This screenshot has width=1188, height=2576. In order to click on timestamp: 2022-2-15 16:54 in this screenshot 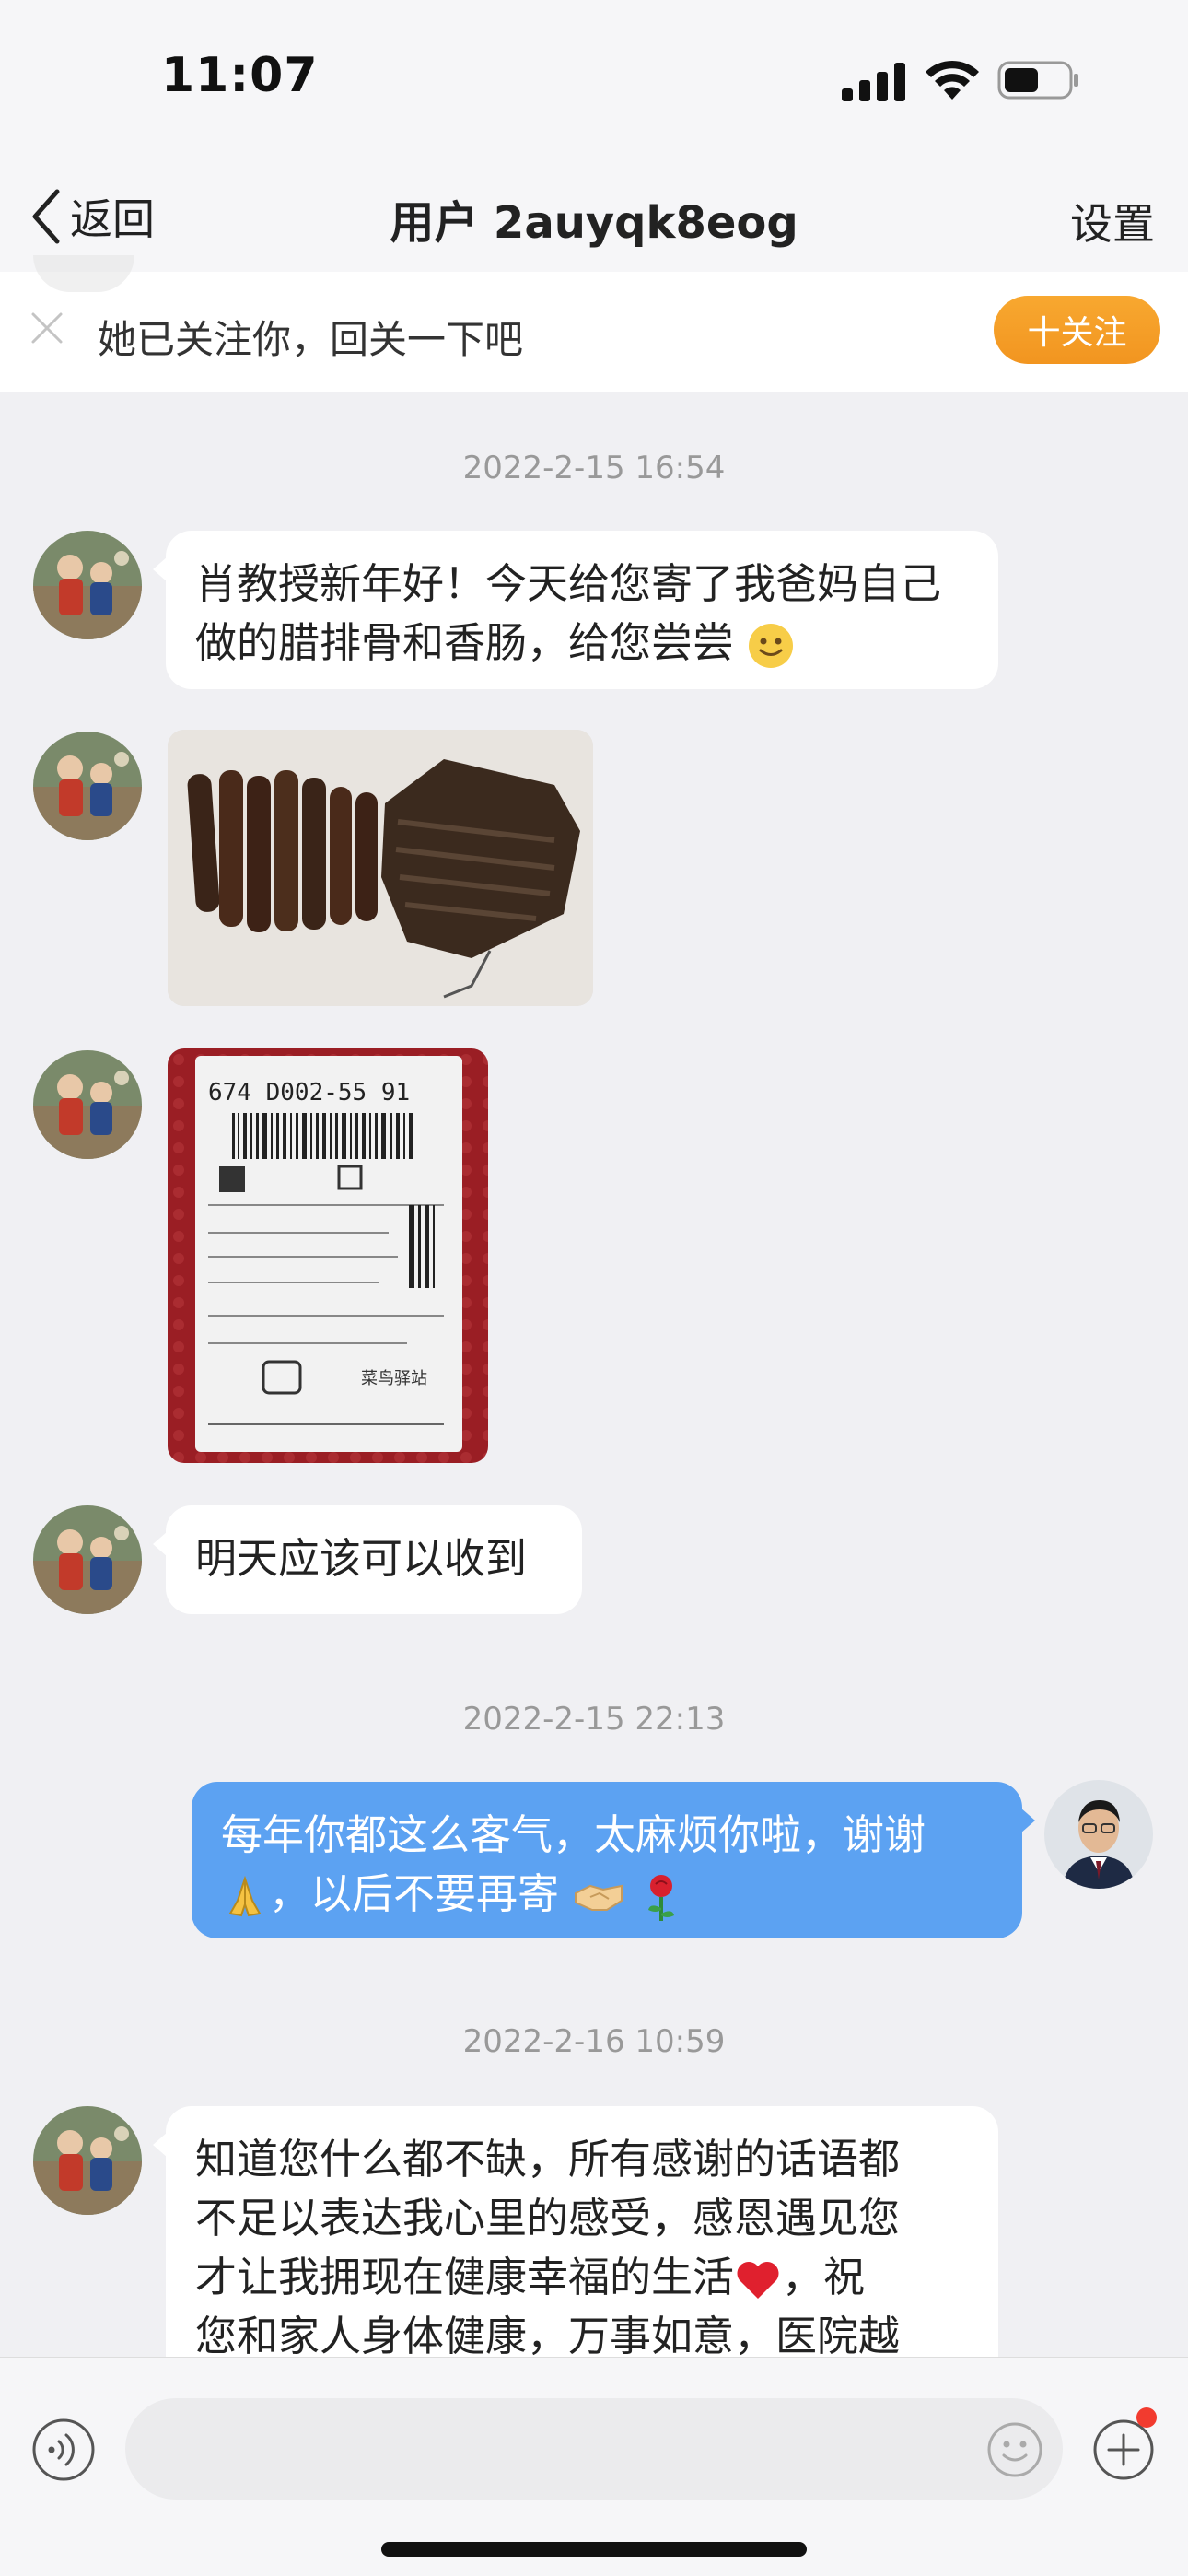, I will do `click(594, 468)`.